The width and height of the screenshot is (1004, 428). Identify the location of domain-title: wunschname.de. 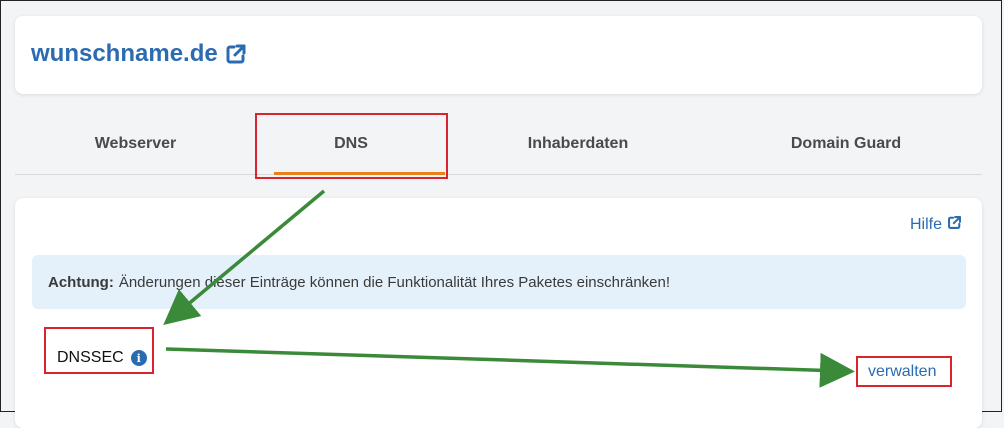
(124, 53).